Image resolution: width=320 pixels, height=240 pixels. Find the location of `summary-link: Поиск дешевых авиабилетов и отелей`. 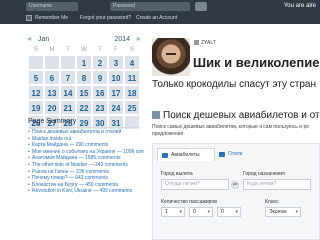

summary-link: Поиск дешевых авиабилетов и отелей is located at coordinates (86, 132).